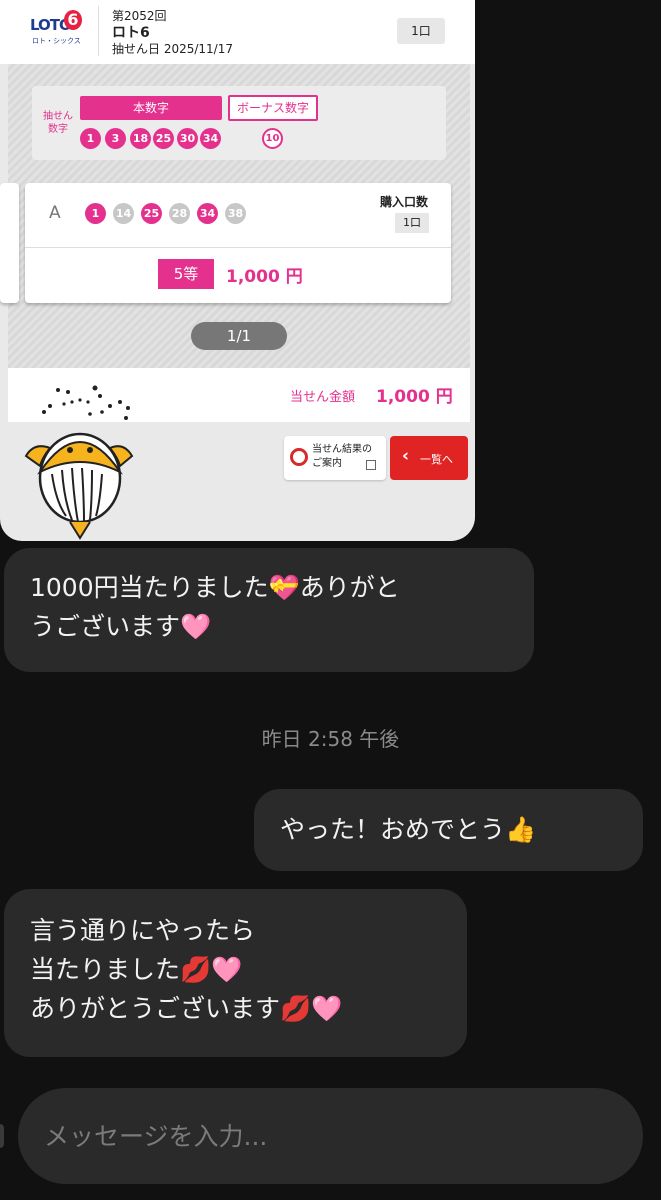 This screenshot has height=1200, width=661. I want to click on main-number-ball: 30, so click(187, 138).